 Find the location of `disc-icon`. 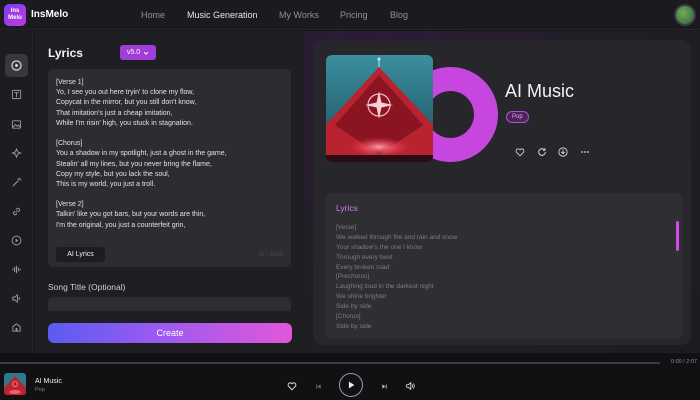

disc-icon is located at coordinates (16, 65).